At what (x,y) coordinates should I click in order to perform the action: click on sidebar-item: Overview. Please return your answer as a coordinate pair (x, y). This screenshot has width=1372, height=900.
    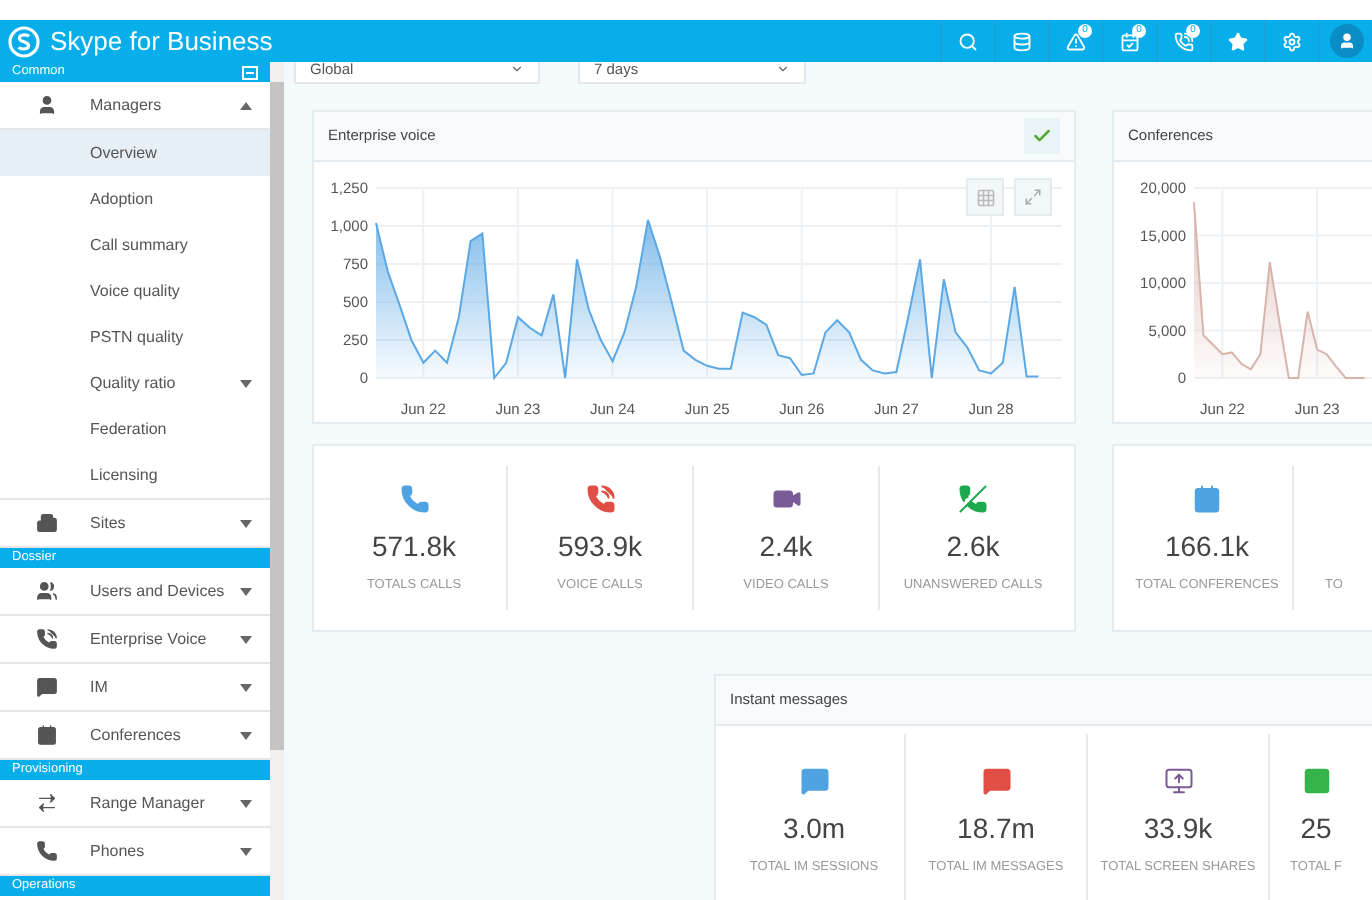
    Looking at the image, I should click on (135, 153).